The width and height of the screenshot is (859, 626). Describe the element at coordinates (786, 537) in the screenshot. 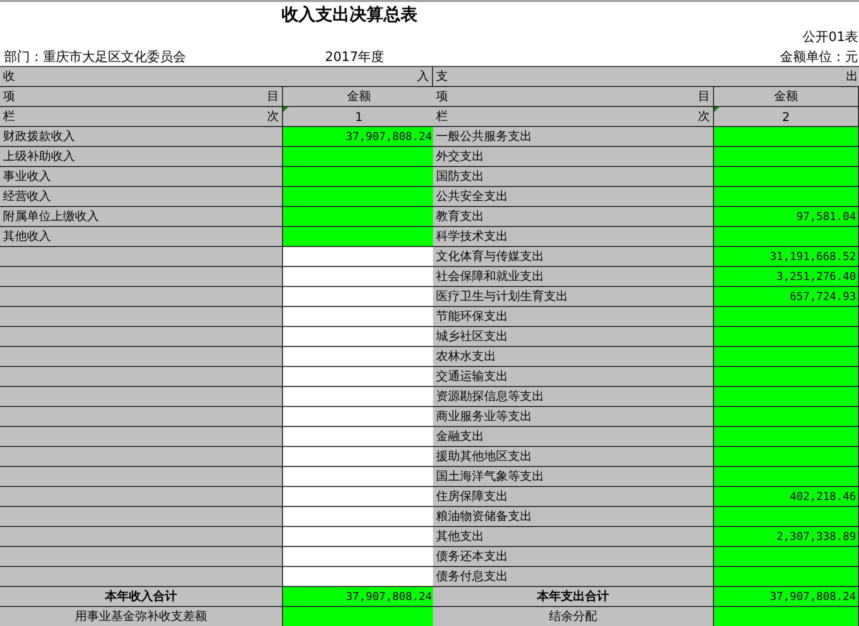

I see `amount-cell: 2,307,338.89` at that location.